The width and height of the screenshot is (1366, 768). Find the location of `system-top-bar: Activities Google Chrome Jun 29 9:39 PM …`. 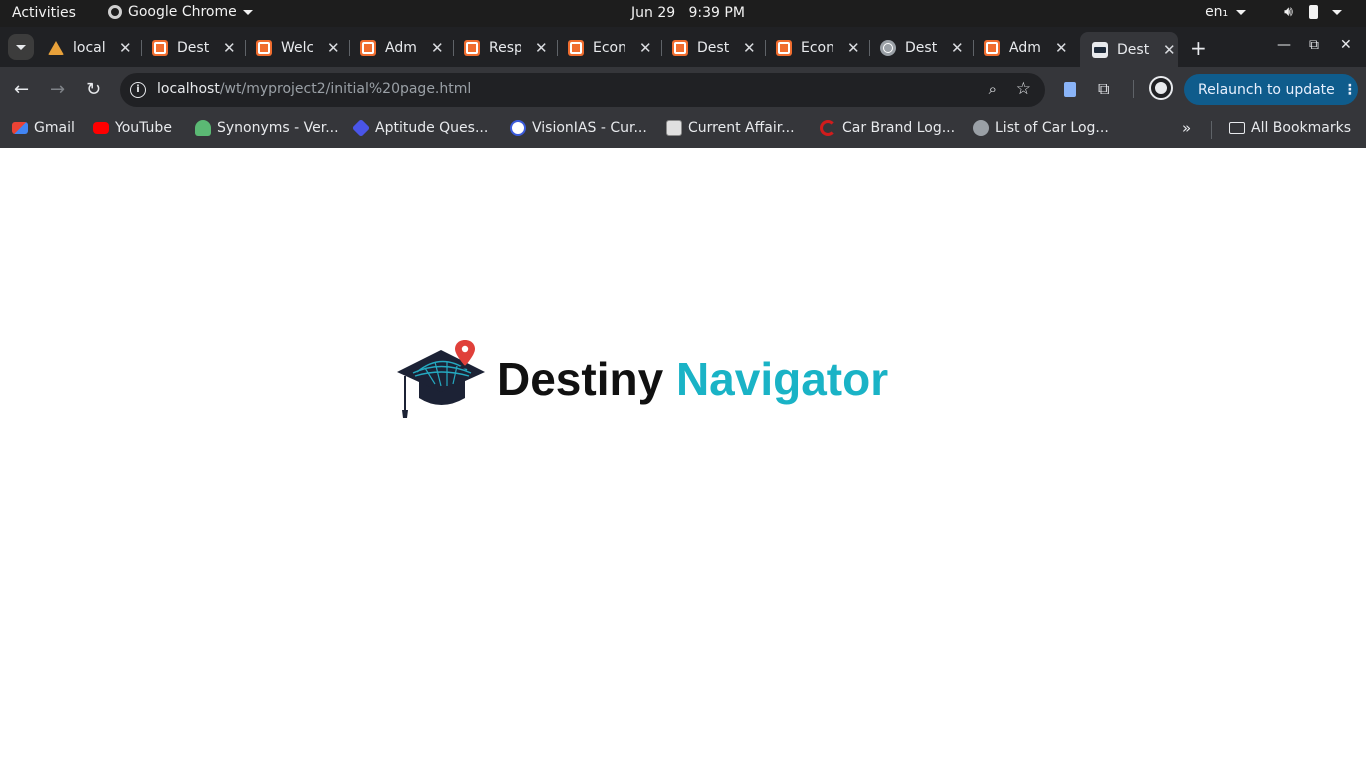

system-top-bar: Activities Google Chrome Jun 29 9:39 PM … is located at coordinates (683, 13).